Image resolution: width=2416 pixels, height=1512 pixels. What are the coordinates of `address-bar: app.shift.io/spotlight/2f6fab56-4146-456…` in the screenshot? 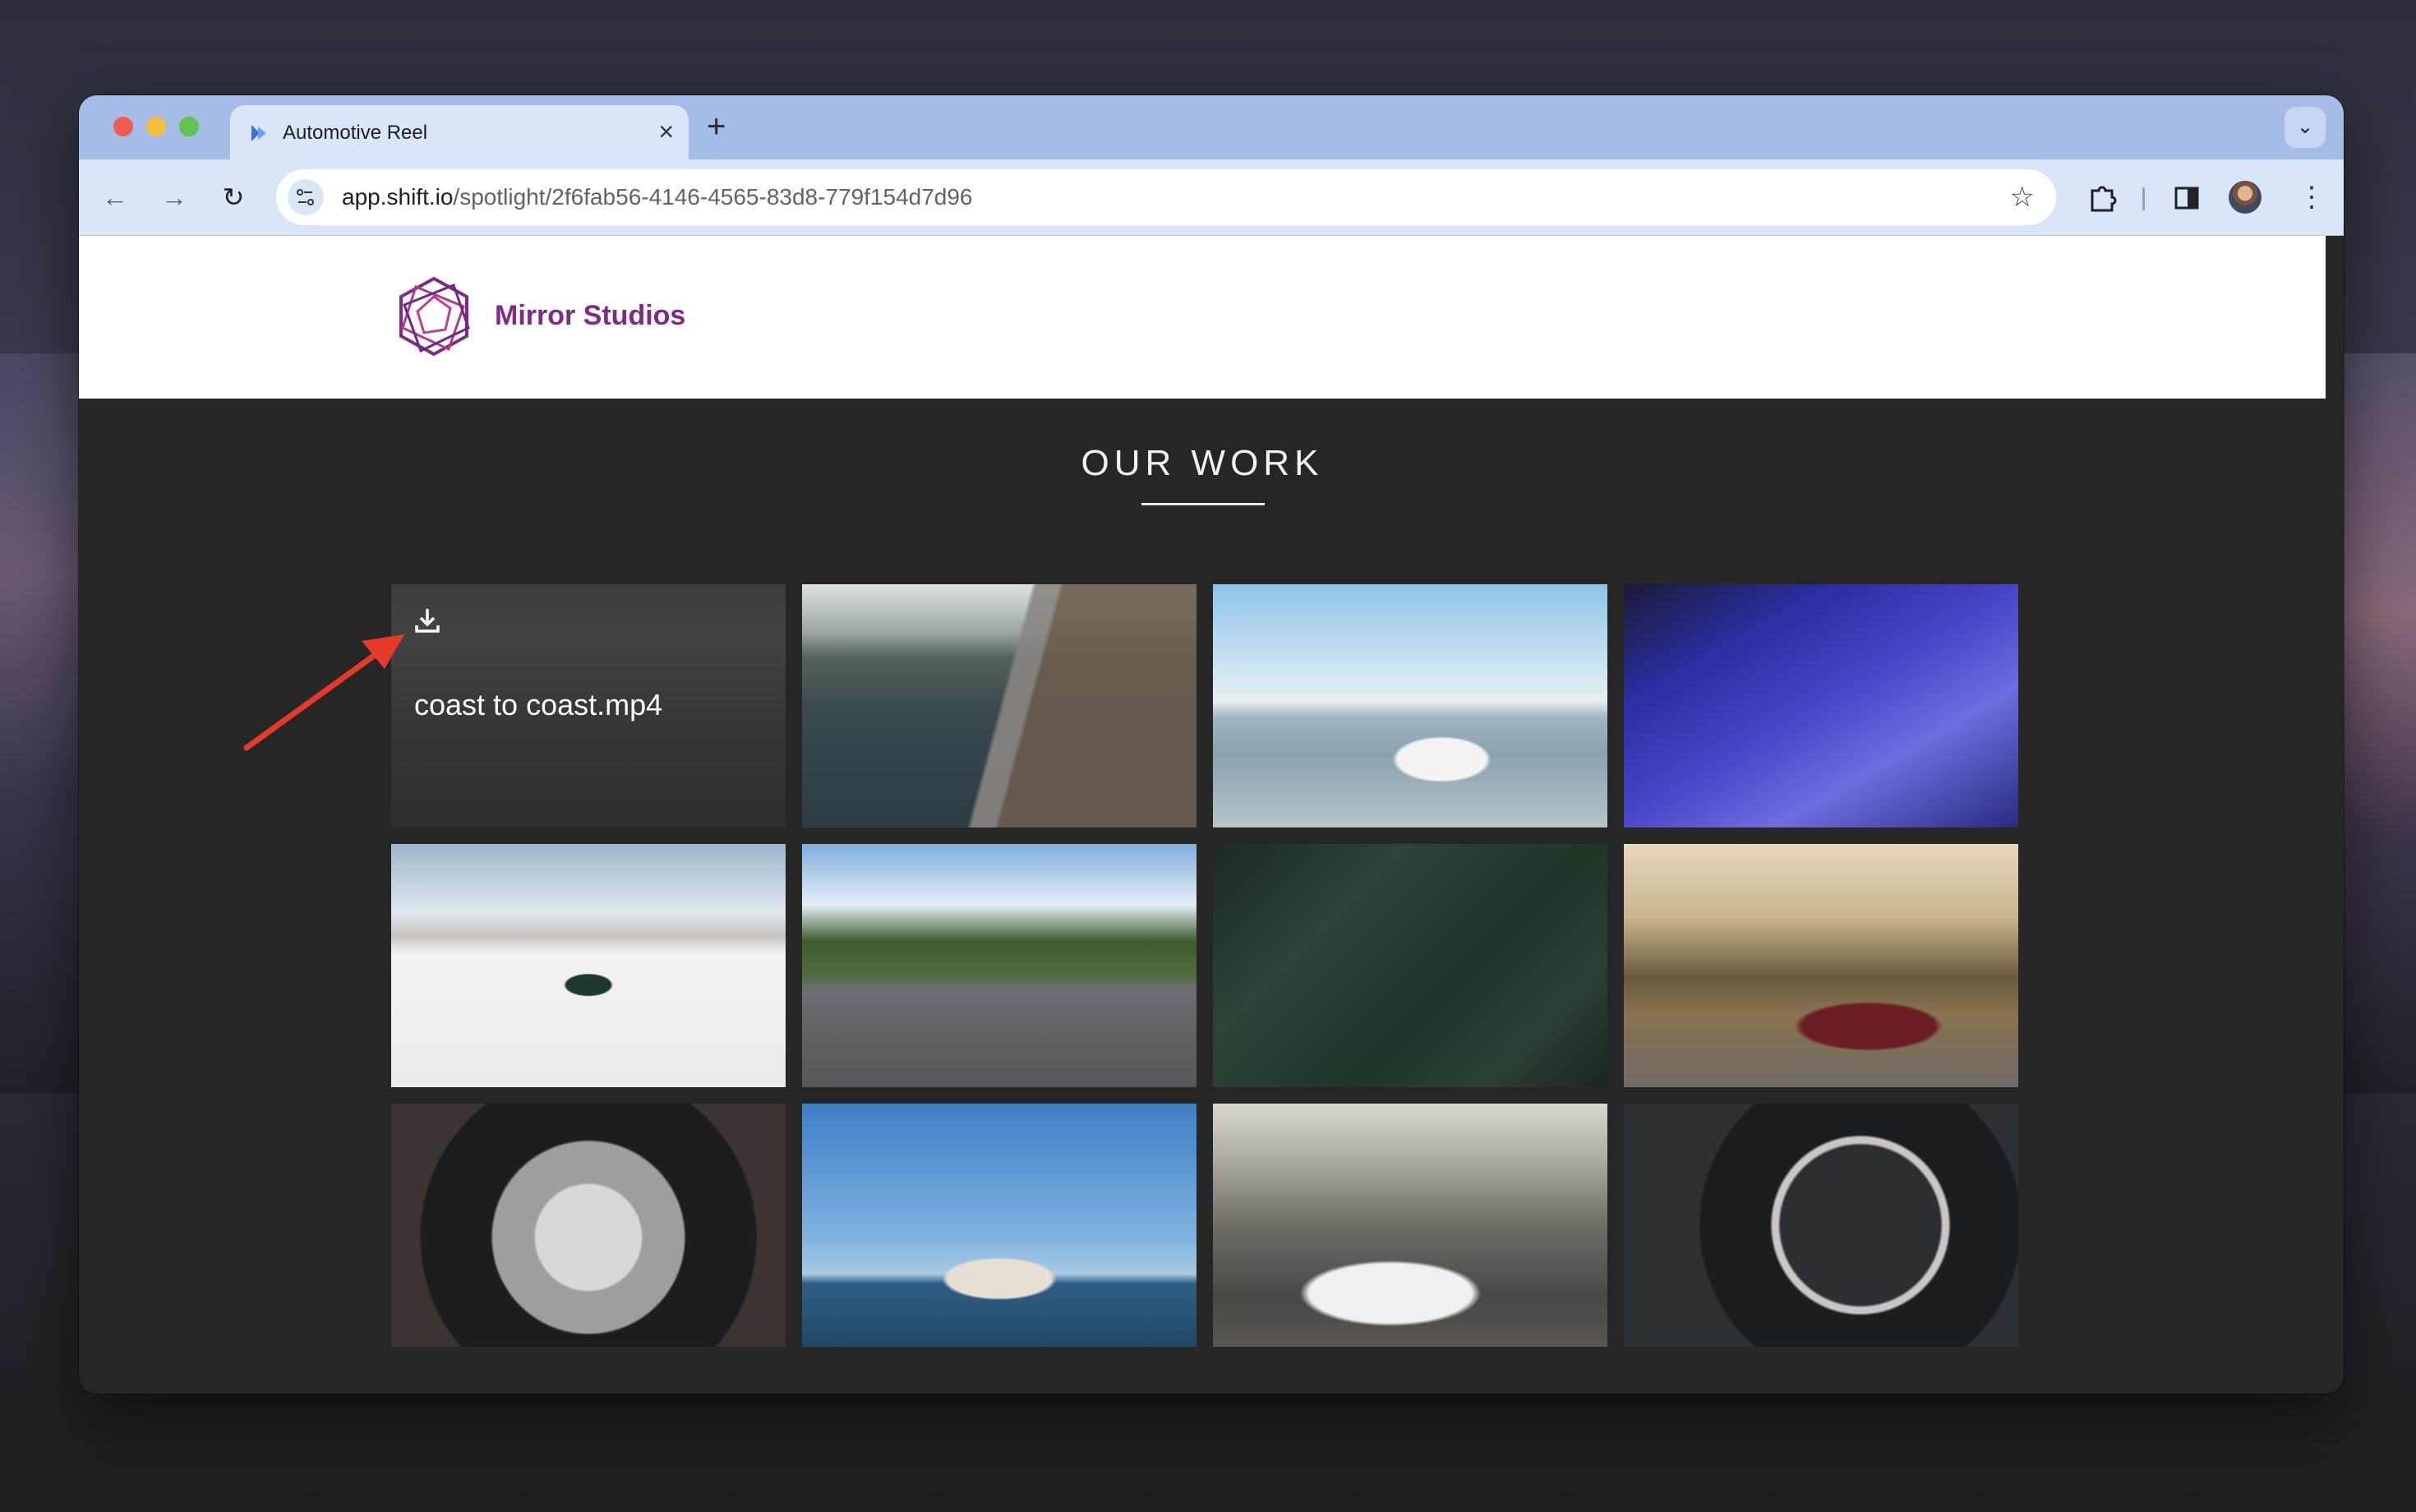 It's located at (1166, 197).